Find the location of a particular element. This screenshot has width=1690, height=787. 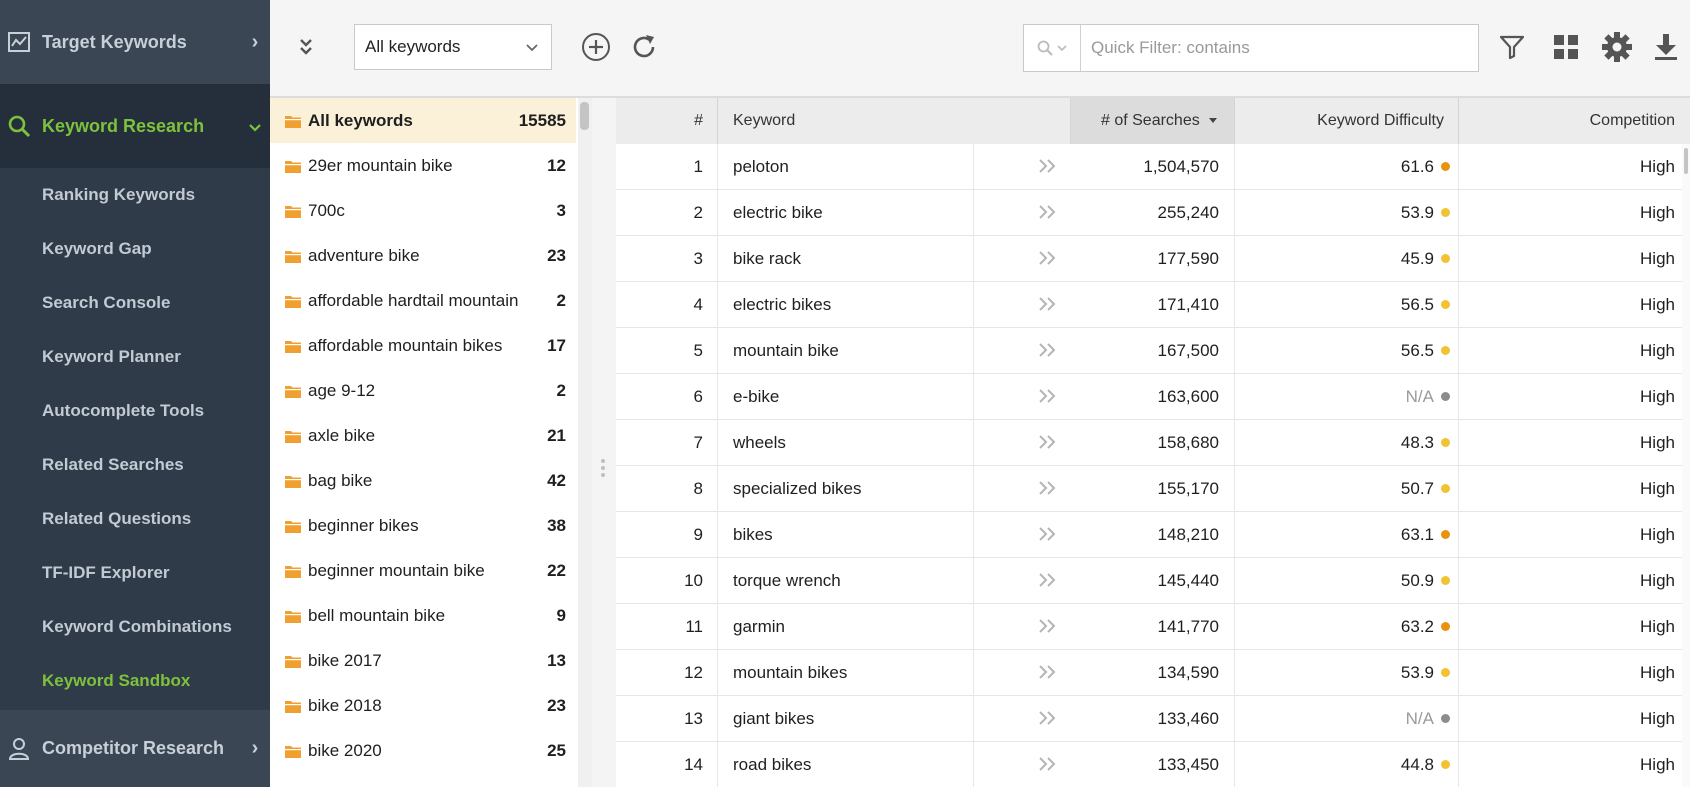

difficulty-value: 44.8 is located at coordinates (1417, 764).